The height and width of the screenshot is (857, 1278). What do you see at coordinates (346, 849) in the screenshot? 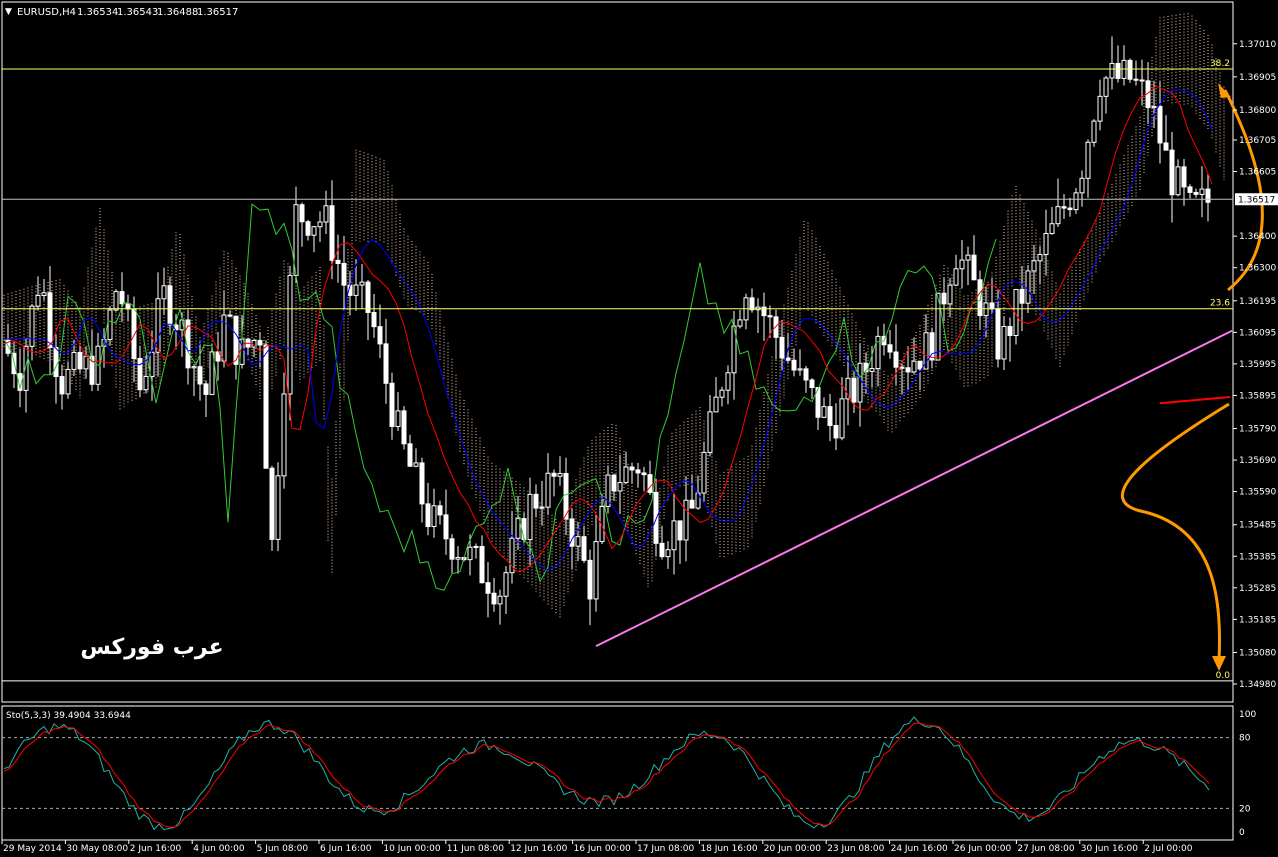
I see `time-tick-label: 6 Jun 16:00` at bounding box center [346, 849].